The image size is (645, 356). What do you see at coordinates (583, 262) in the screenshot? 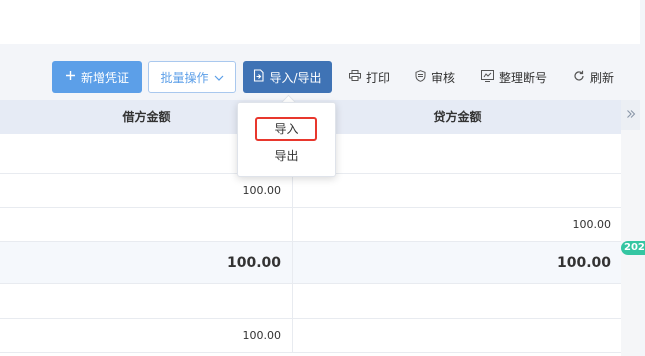
I see `credit-total-cell: 100.00` at bounding box center [583, 262].